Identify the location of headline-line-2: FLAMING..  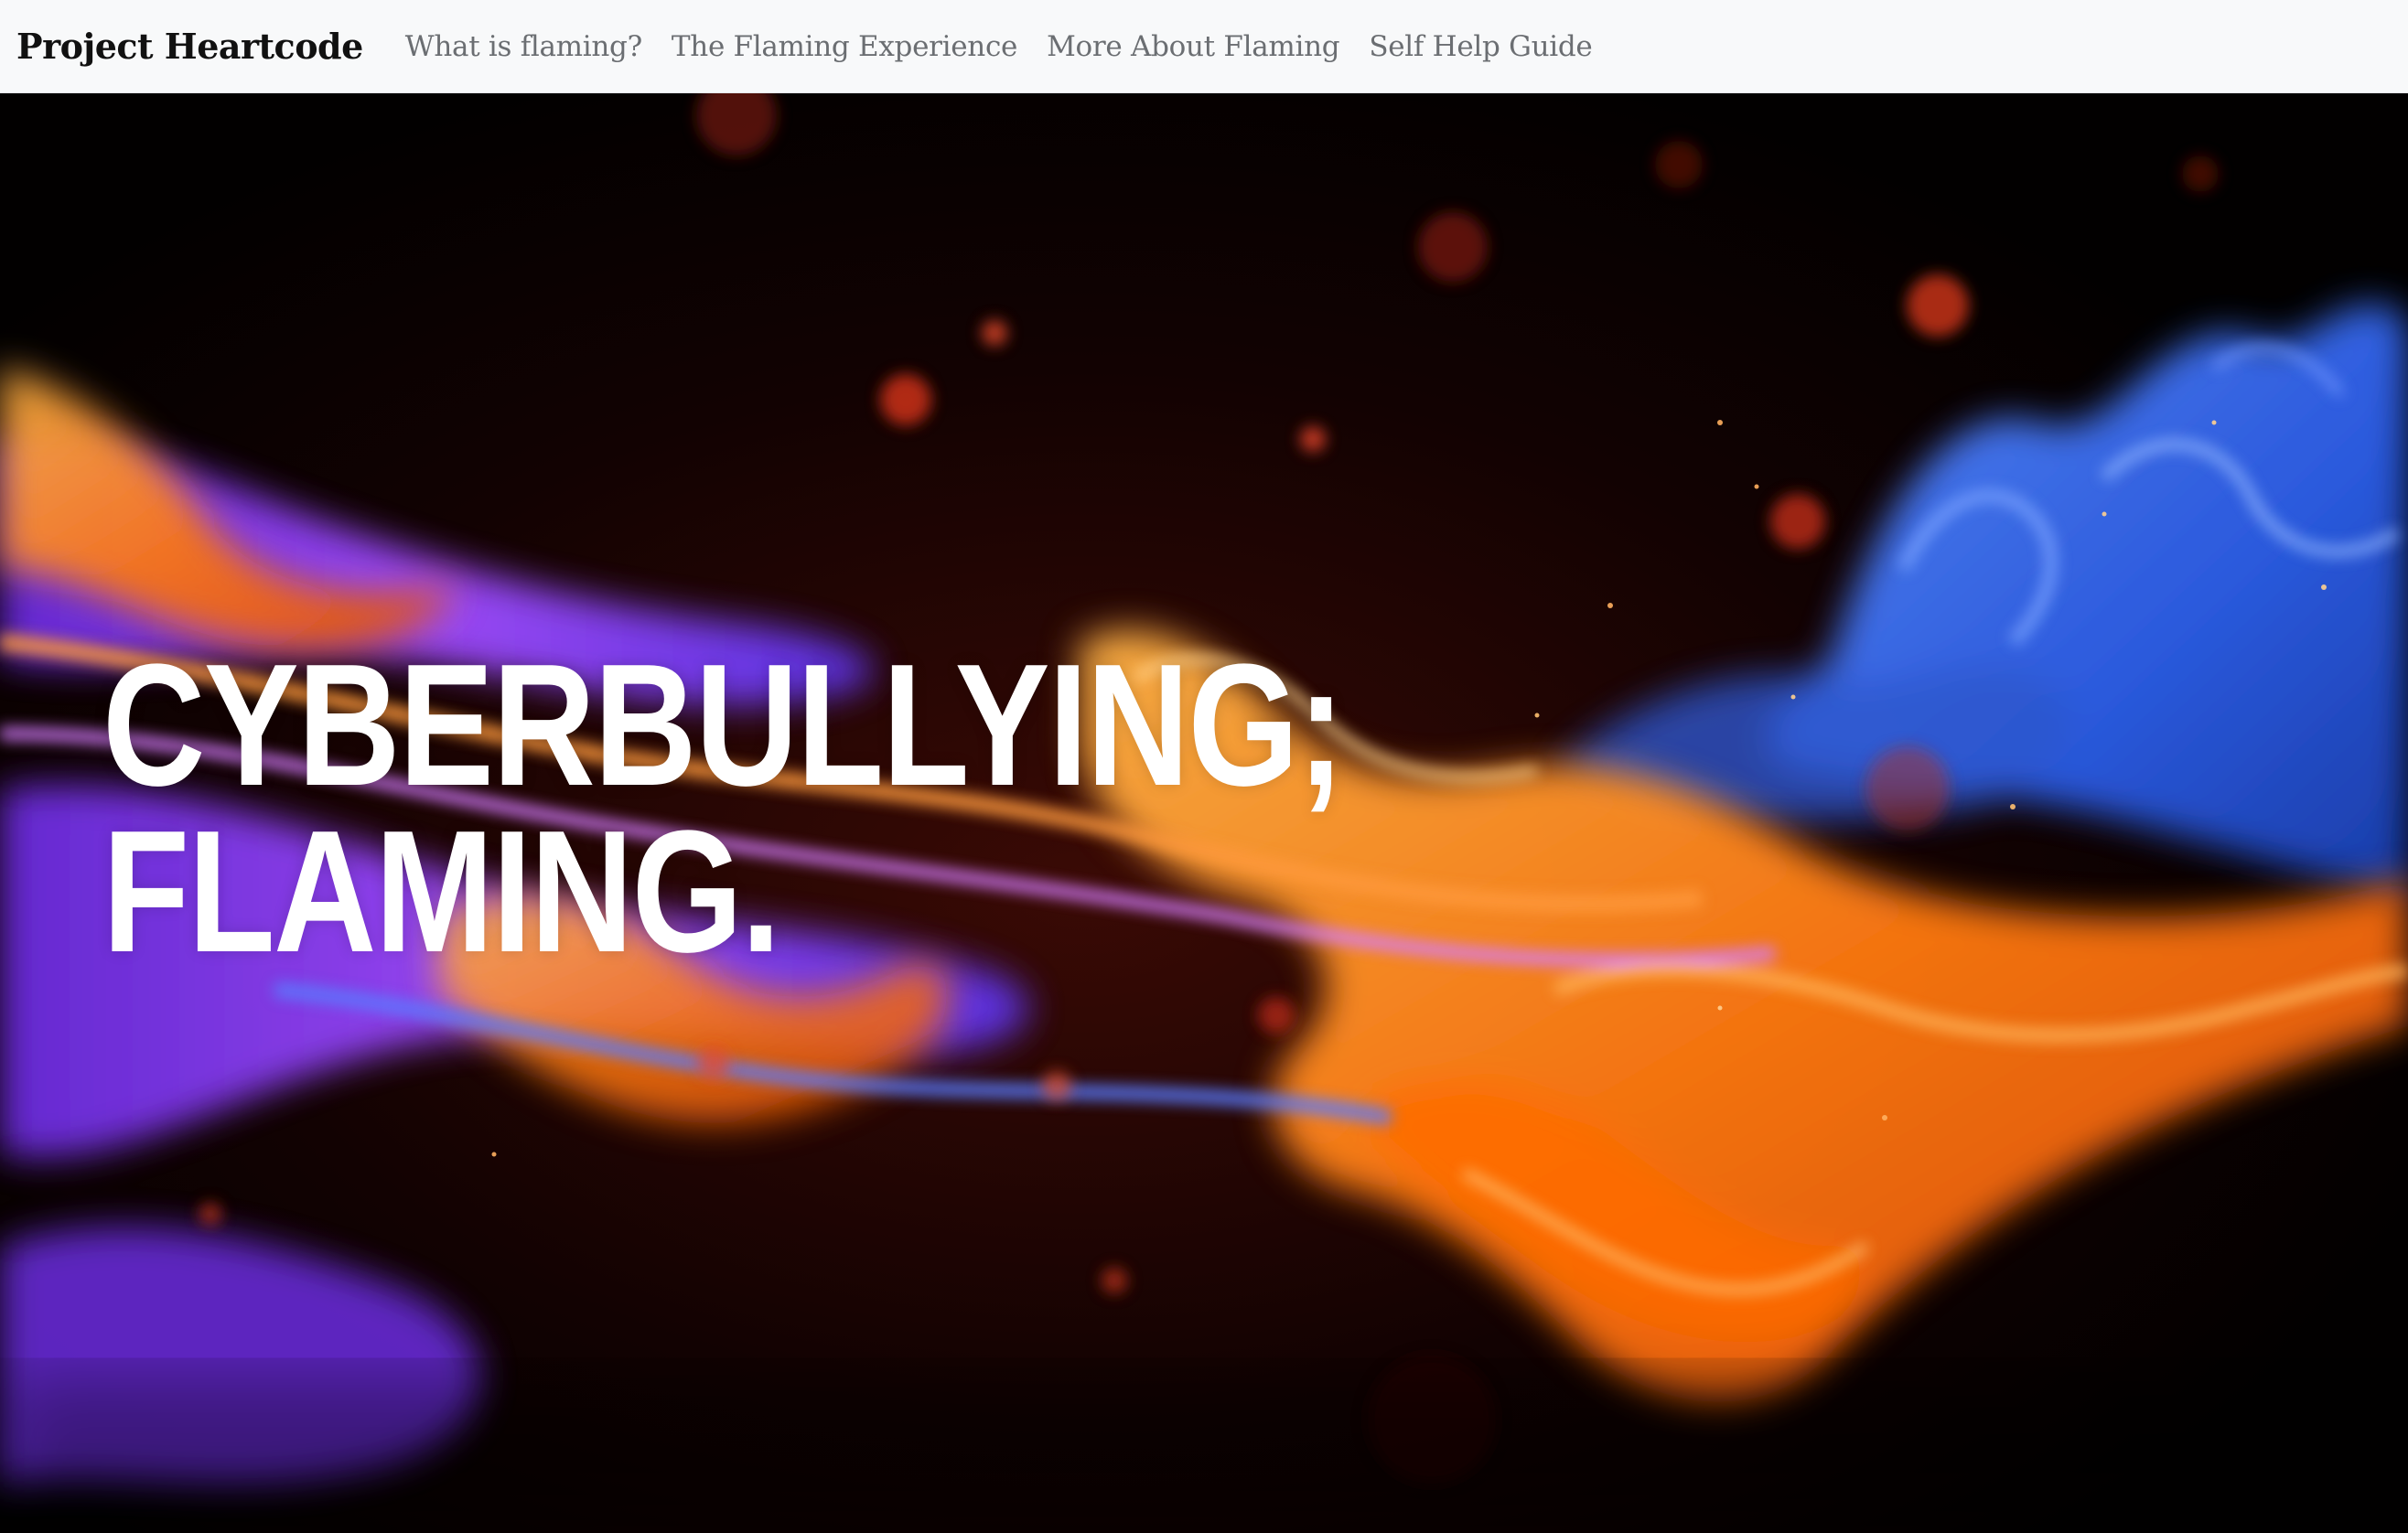
(441, 892).